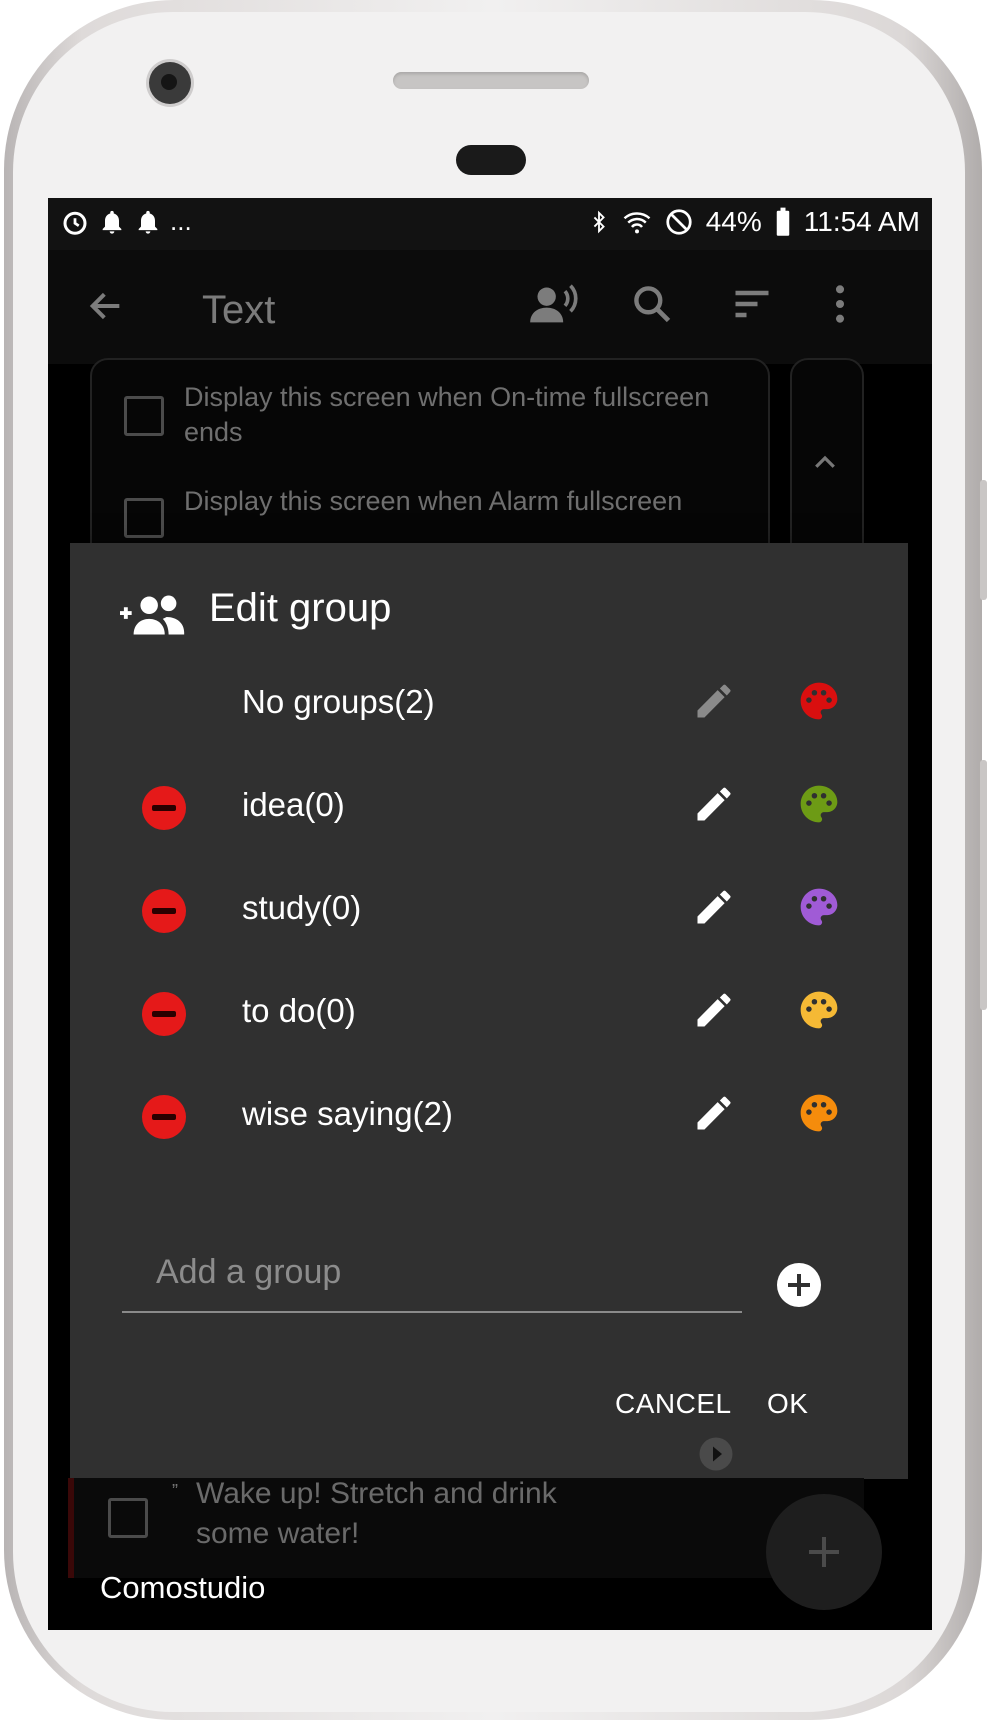 This screenshot has width=987, height=1720. What do you see at coordinates (490, 224) in the screenshot?
I see `status-bar: ... 44% 11:54 AM` at bounding box center [490, 224].